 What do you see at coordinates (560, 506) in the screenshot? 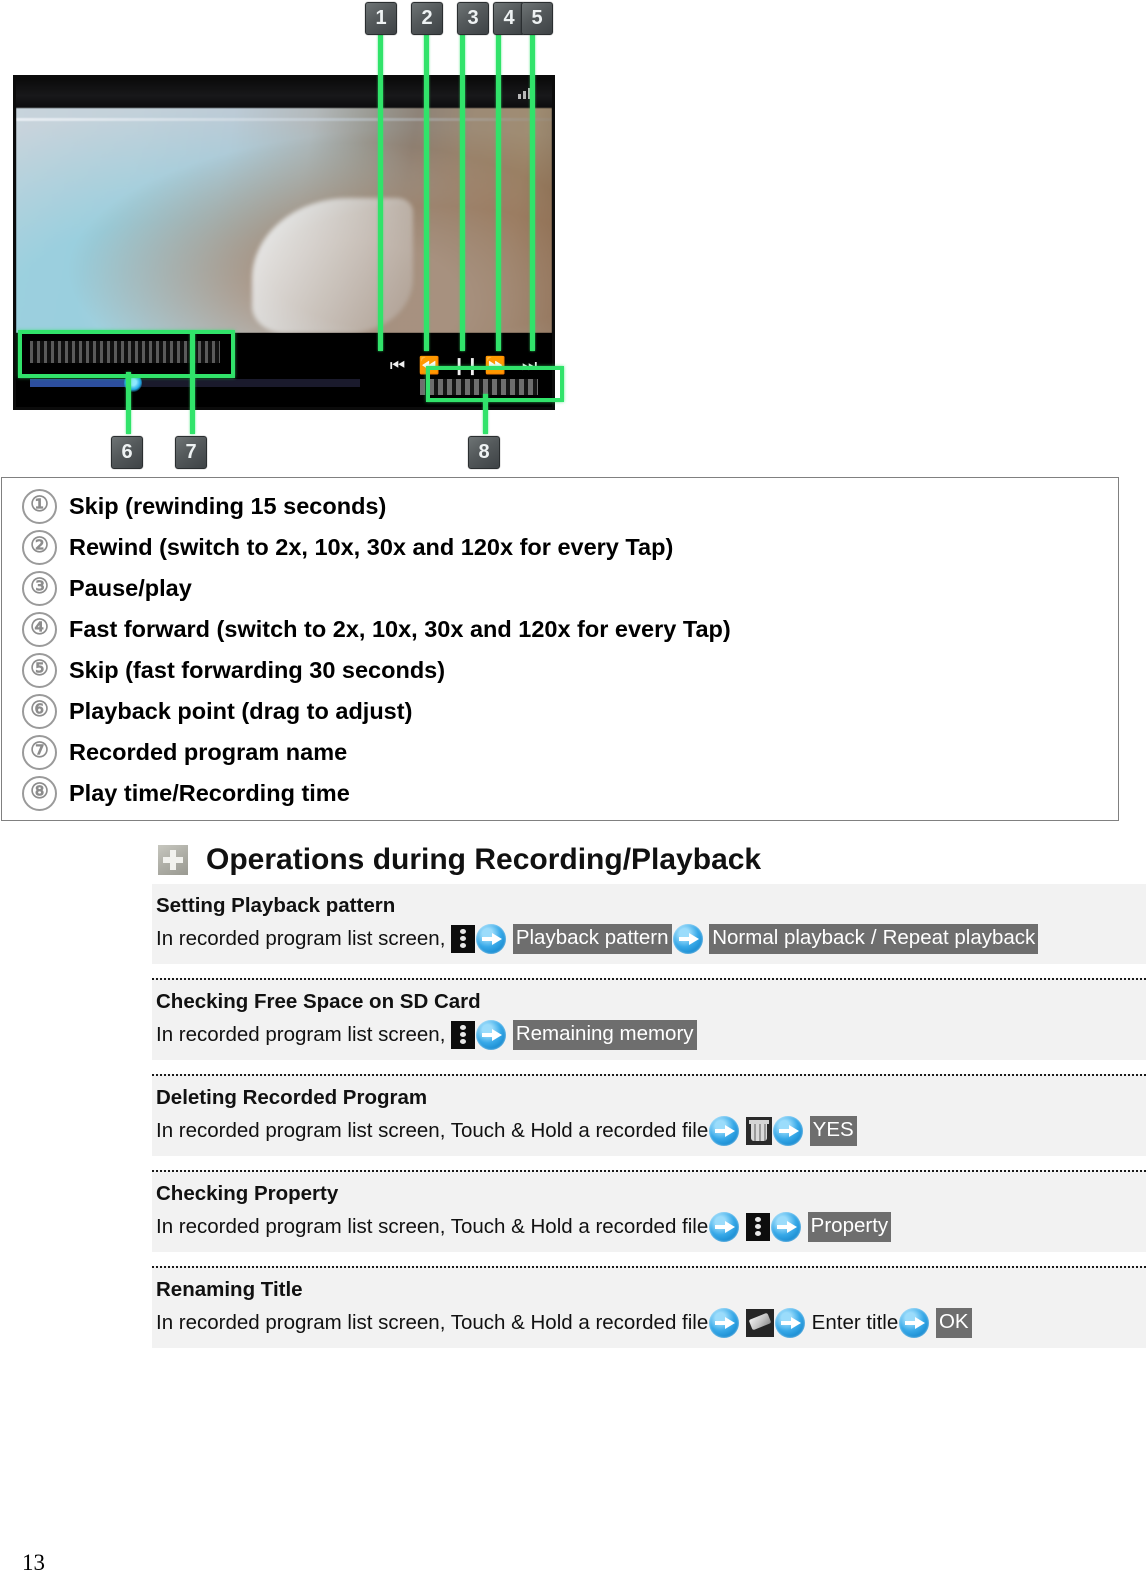
I see `legend-item-1: ① Skip (rewinding 15 seconds)` at bounding box center [560, 506].